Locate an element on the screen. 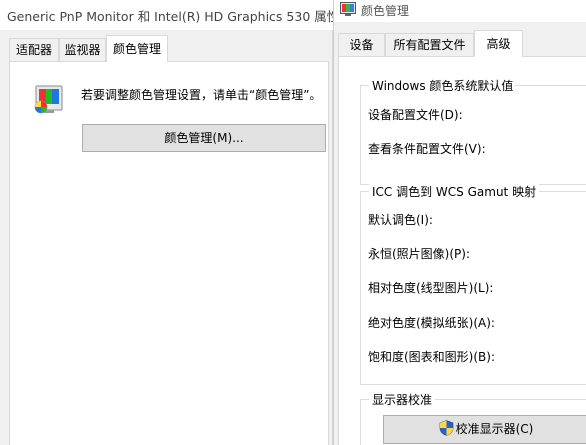 This screenshot has height=445, width=586. tab-adapter: 适配器 is located at coordinates (34, 49).